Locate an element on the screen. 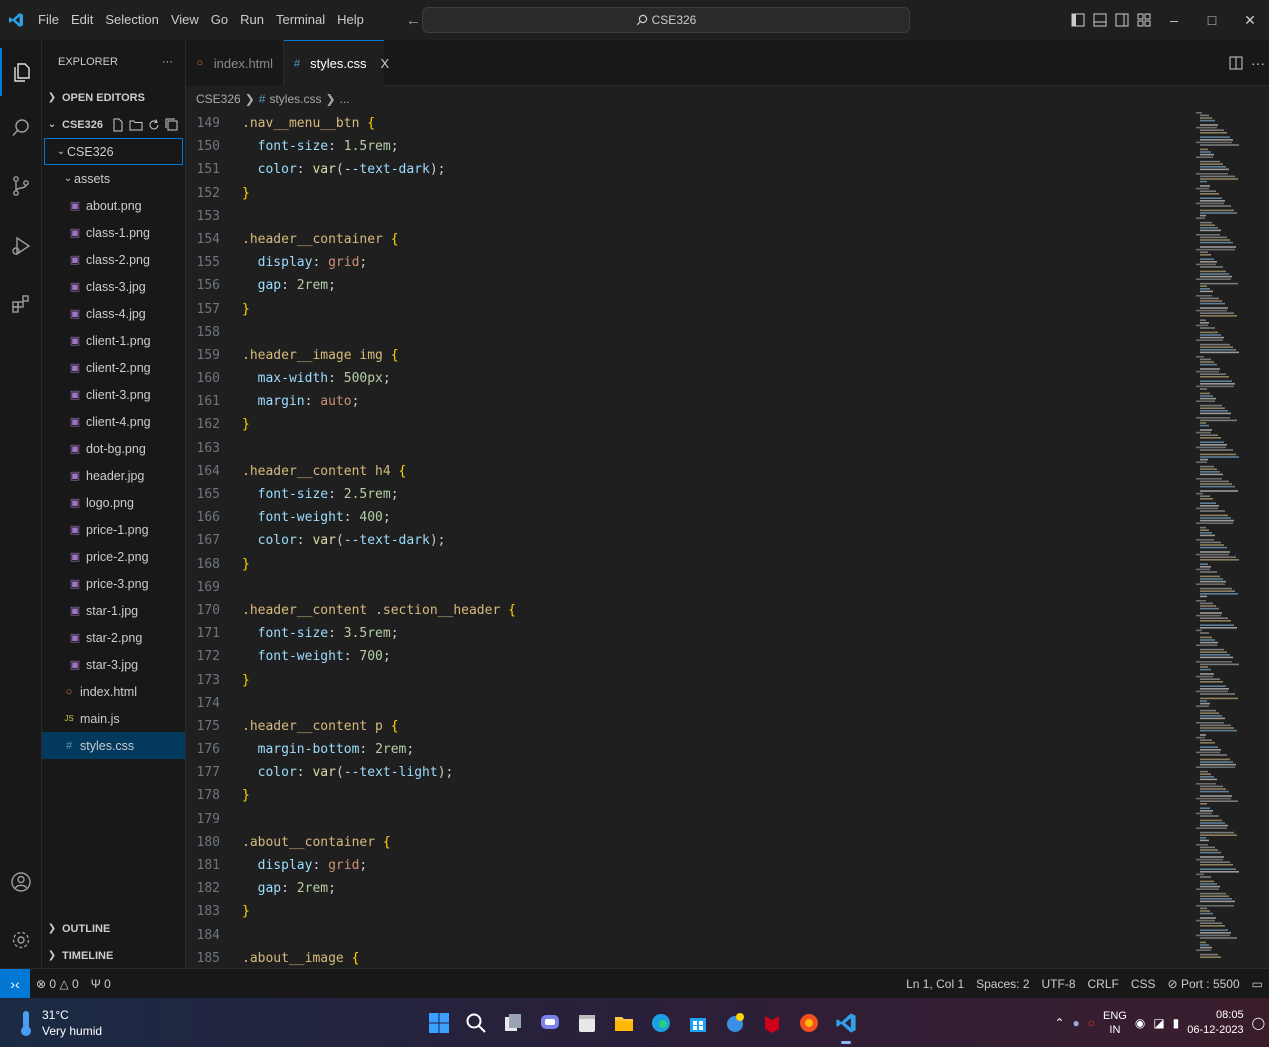 The width and height of the screenshot is (1269, 1047). tree-file-item: ▣ class-2.png is located at coordinates (113, 259).